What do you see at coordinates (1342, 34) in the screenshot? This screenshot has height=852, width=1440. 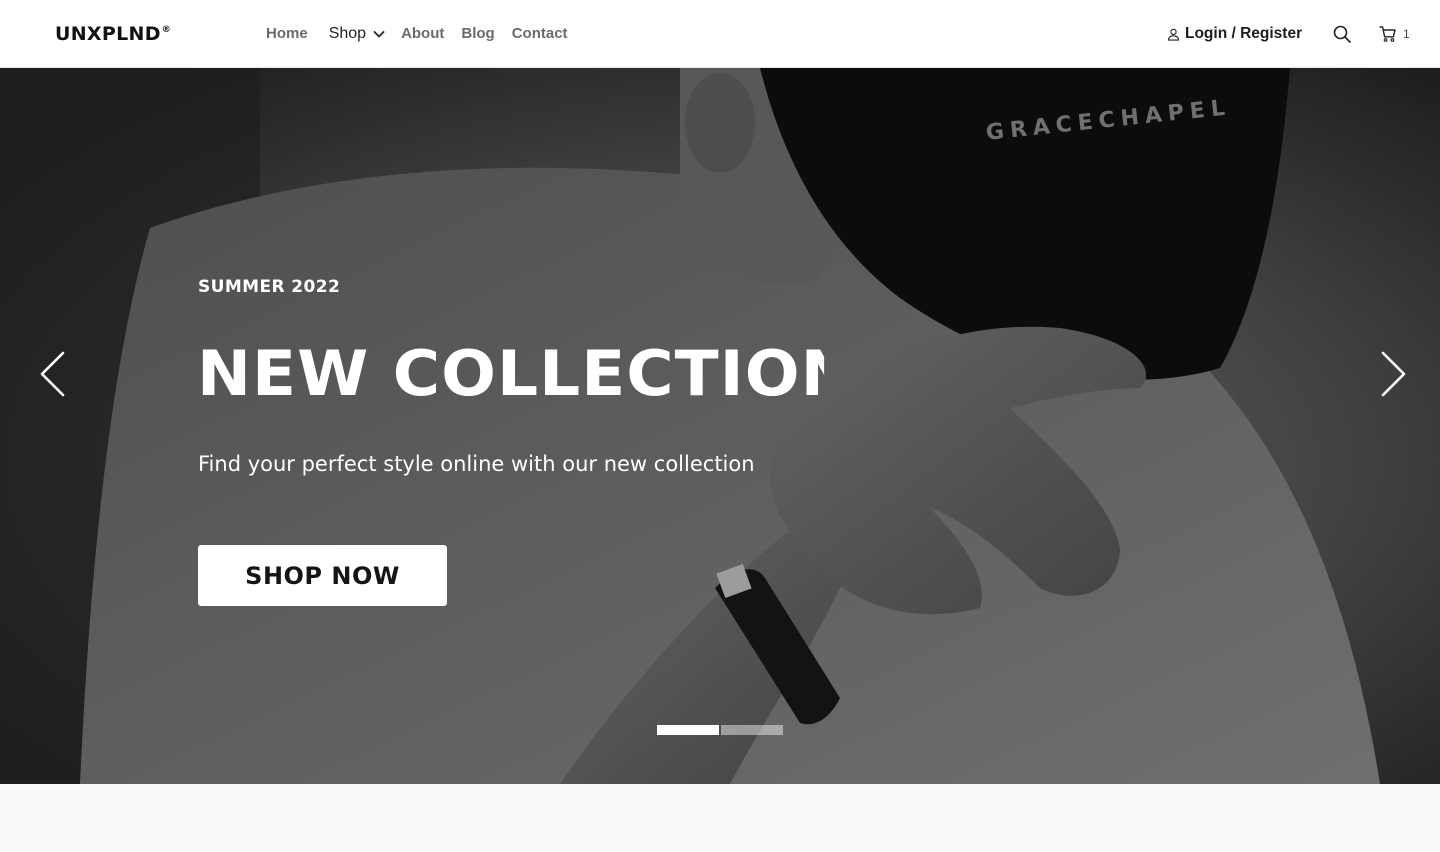 I see `search-icon` at bounding box center [1342, 34].